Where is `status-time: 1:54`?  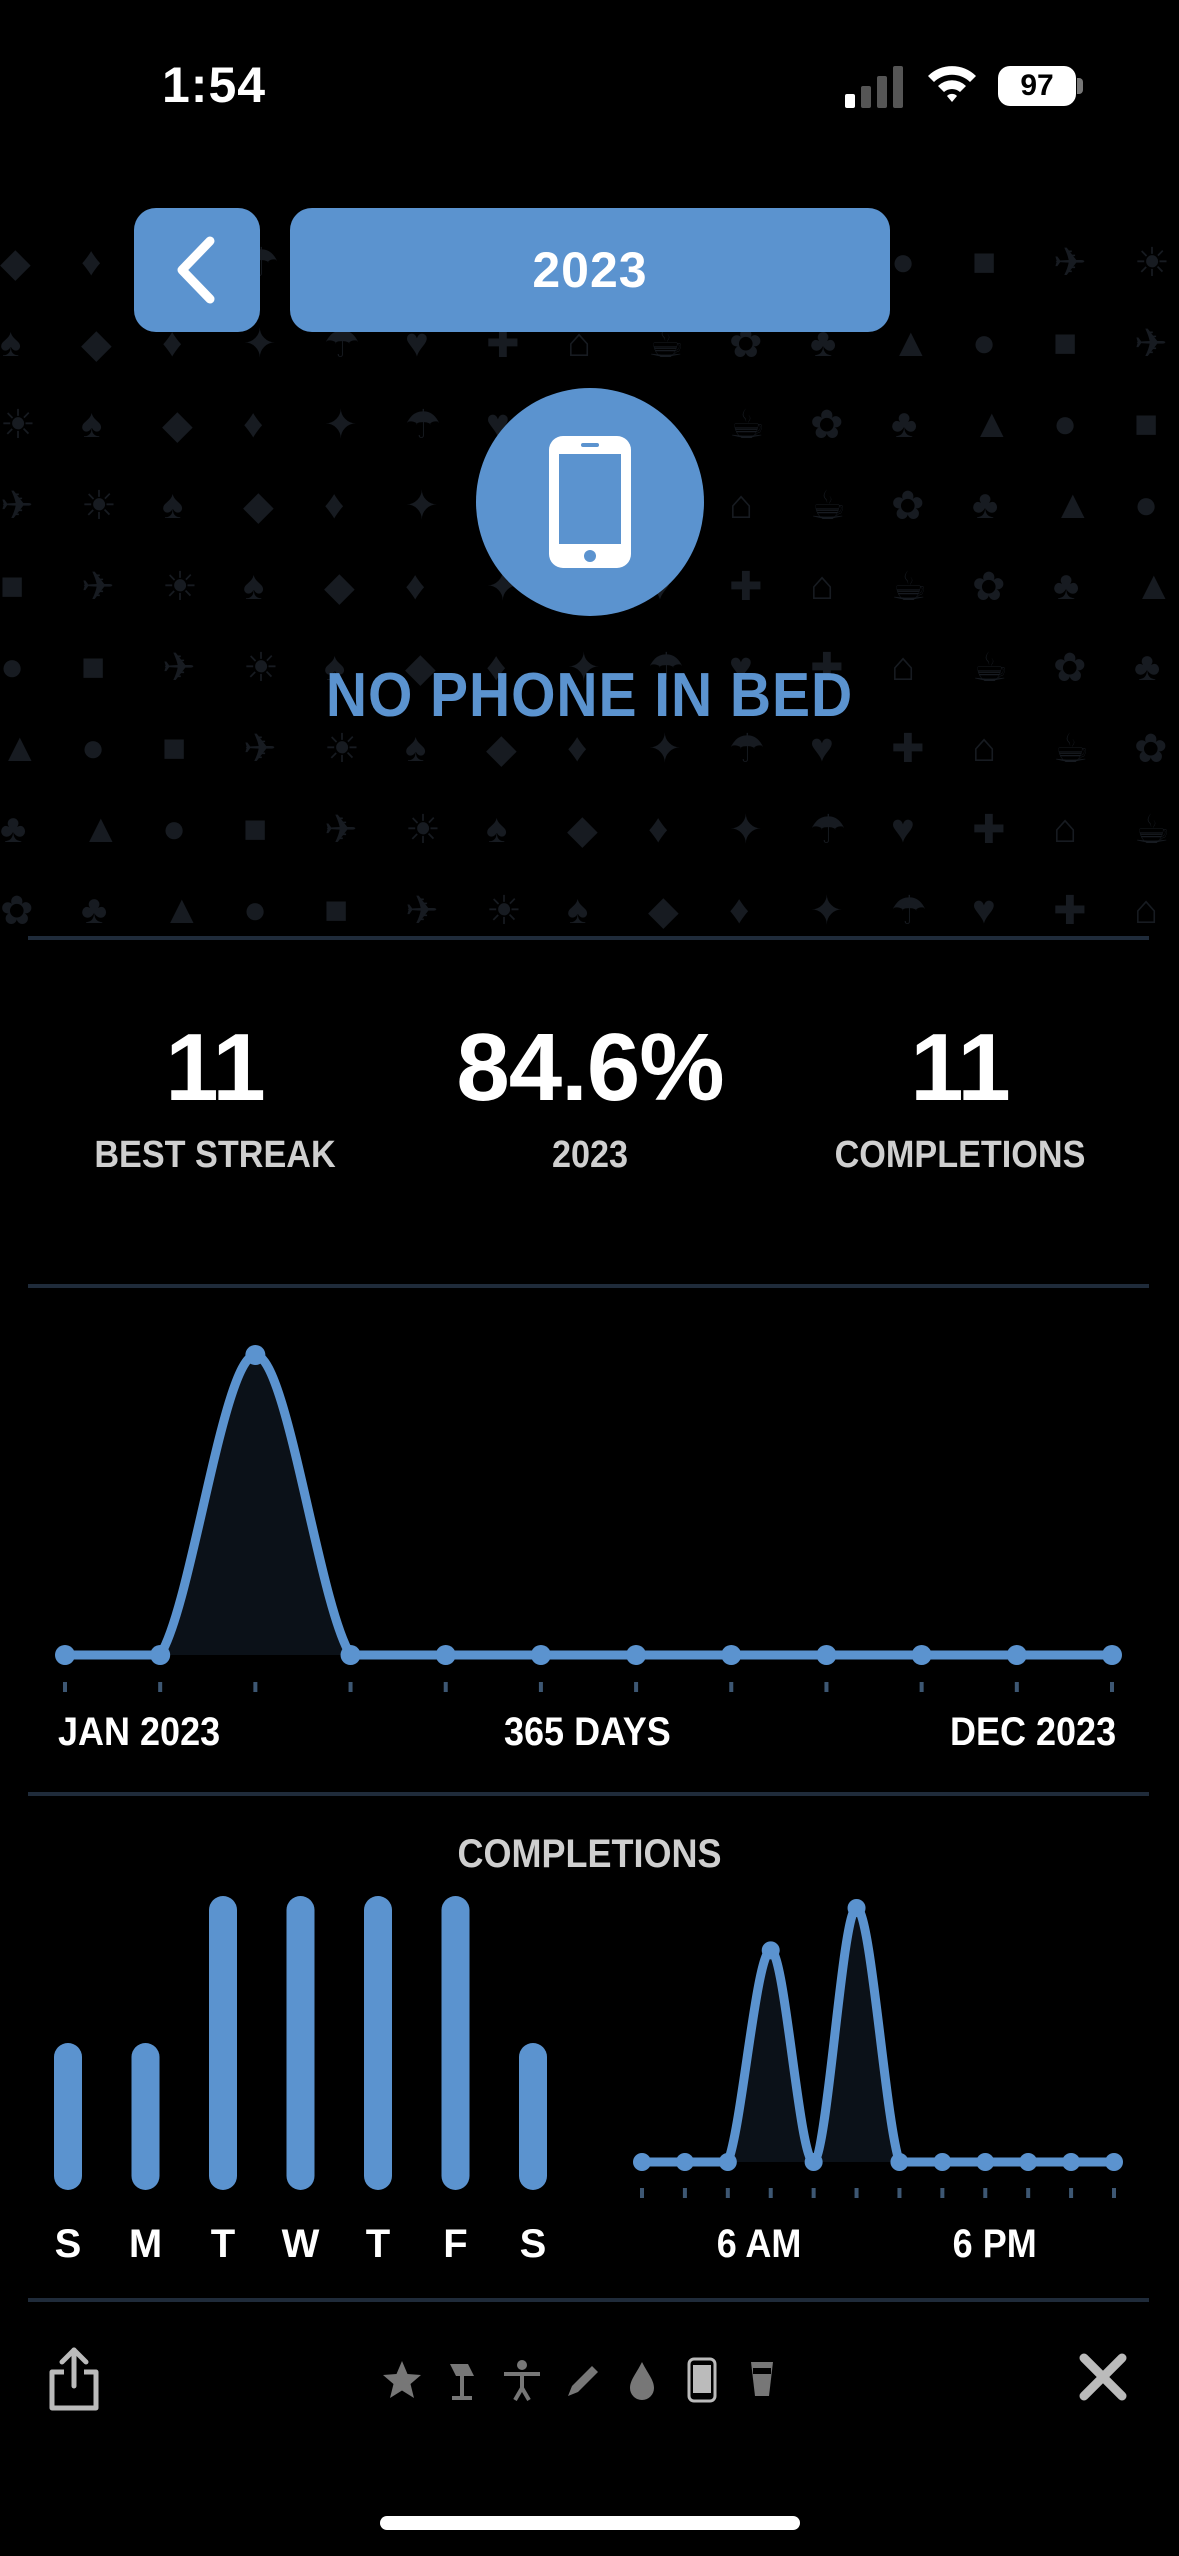 status-time: 1:54 is located at coordinates (214, 85).